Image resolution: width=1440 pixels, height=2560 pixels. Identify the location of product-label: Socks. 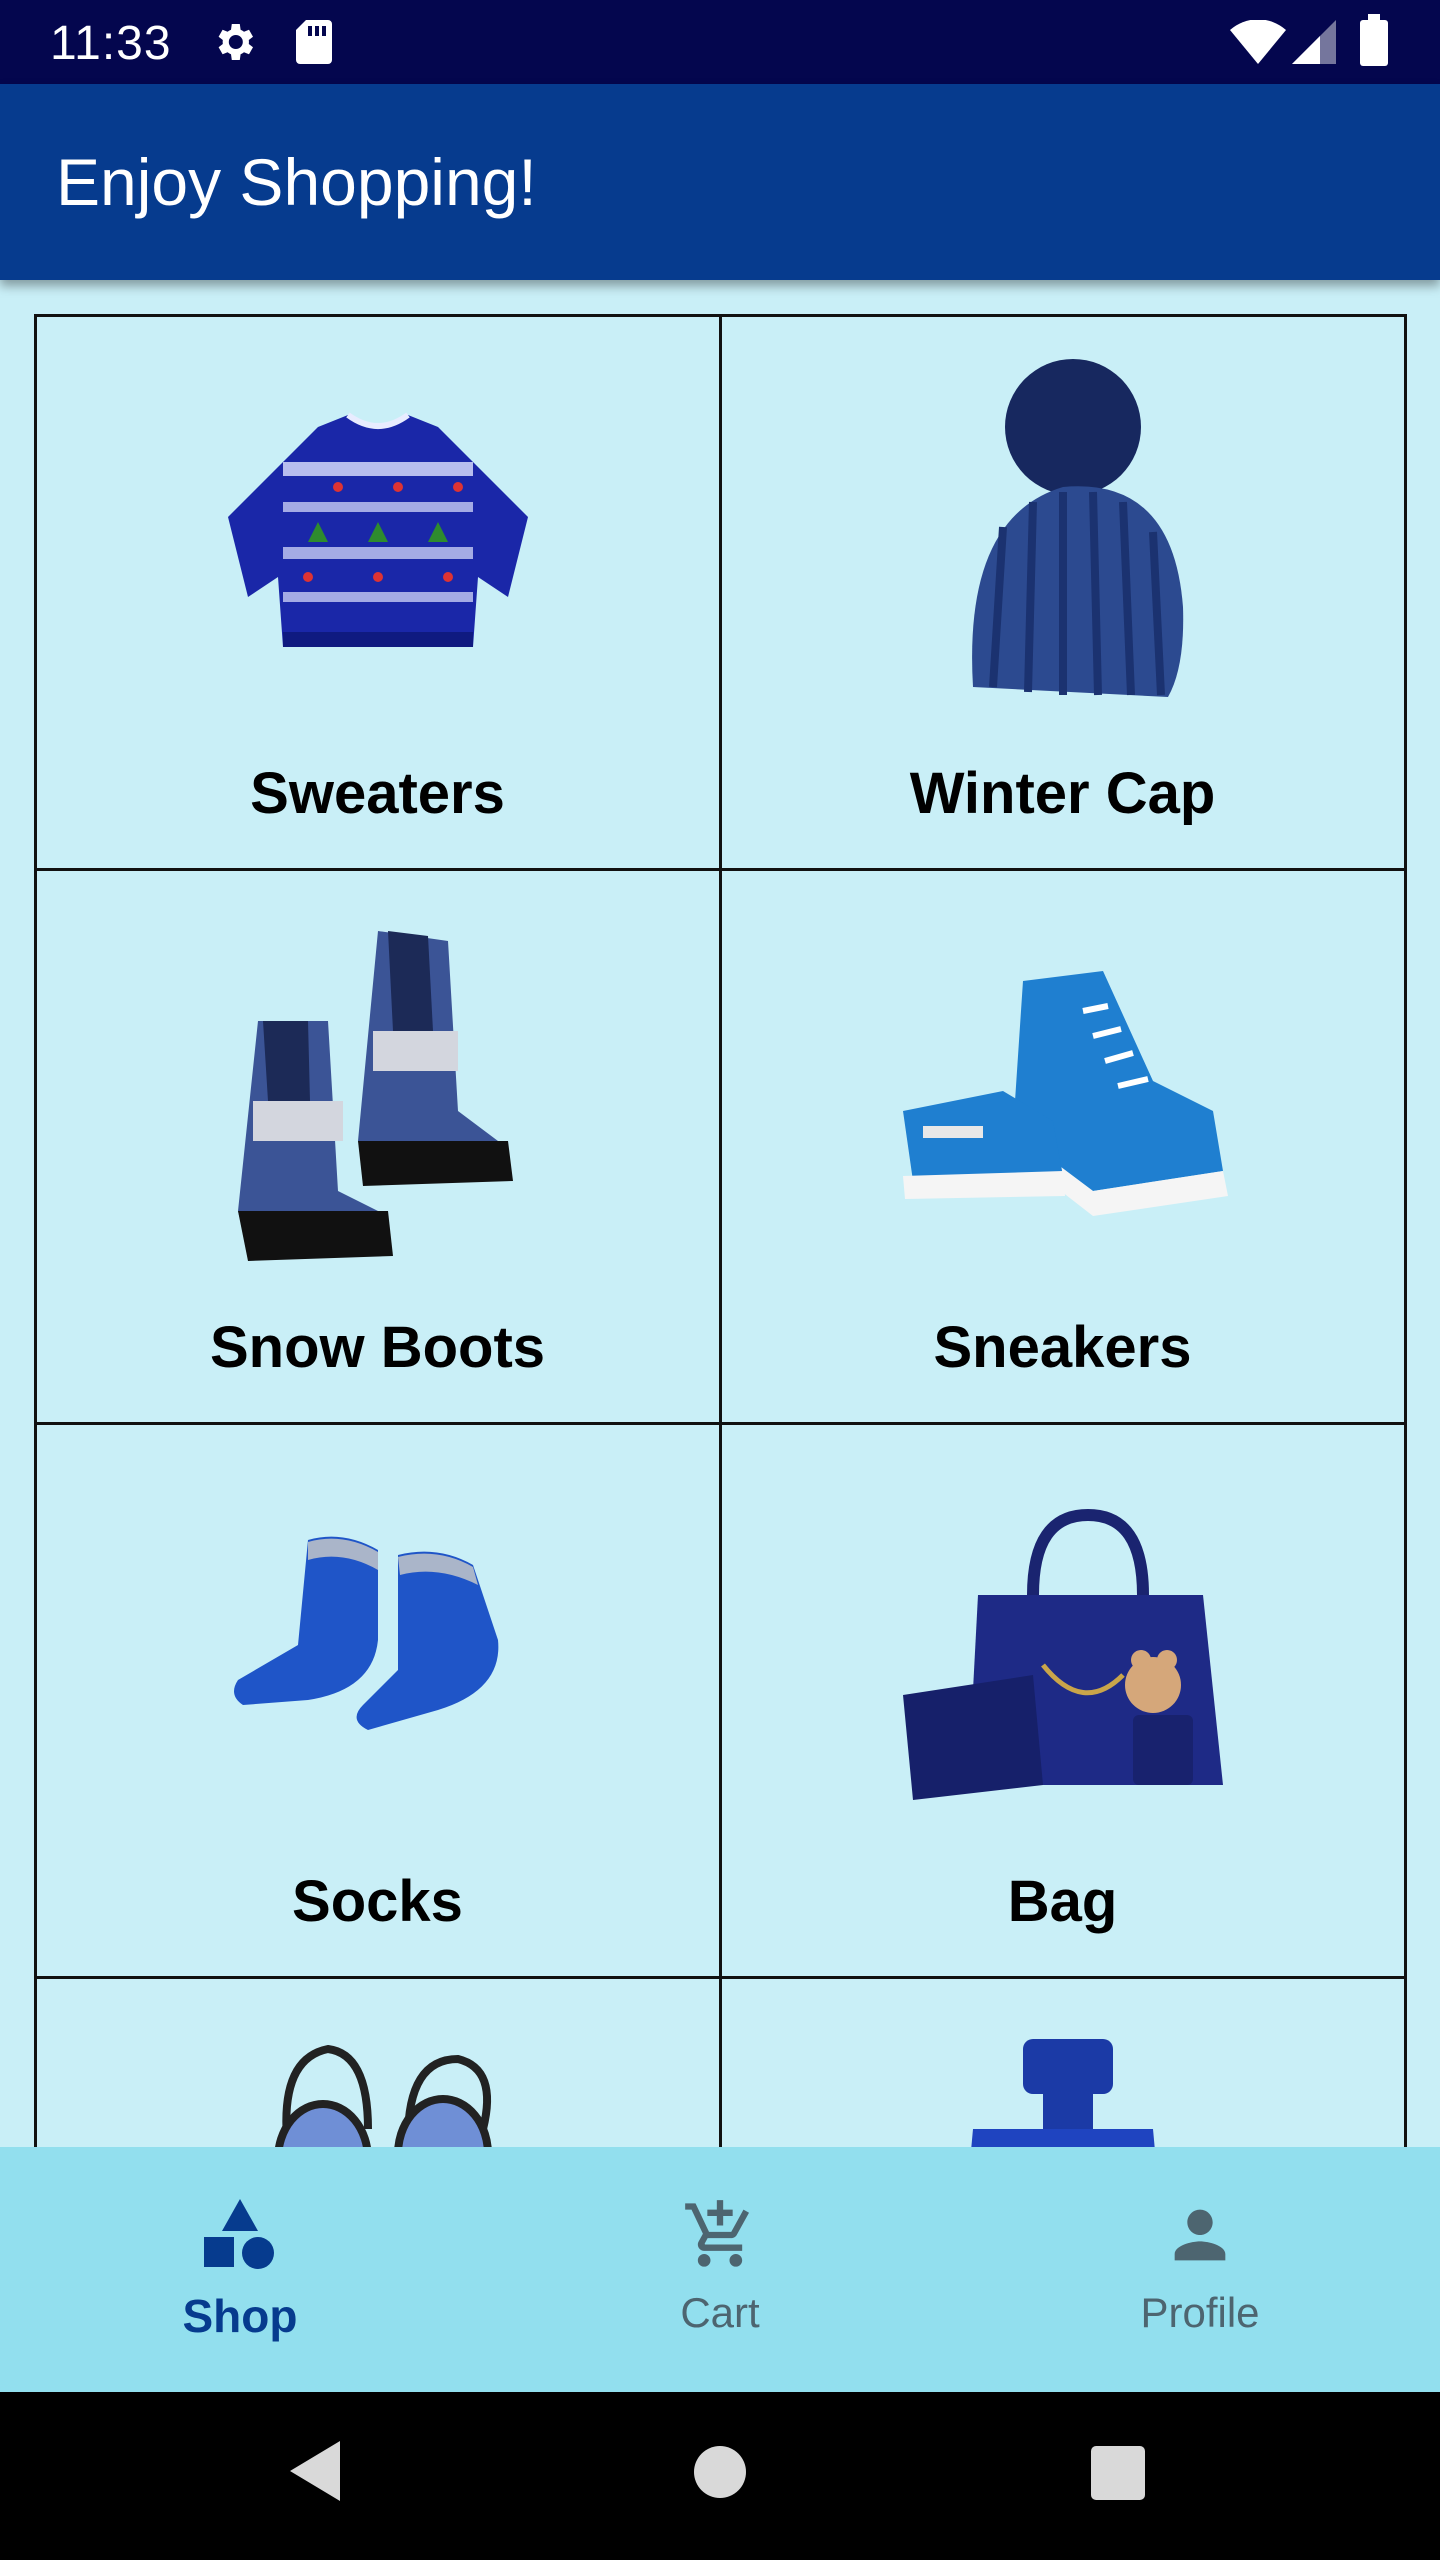
(377, 1901).